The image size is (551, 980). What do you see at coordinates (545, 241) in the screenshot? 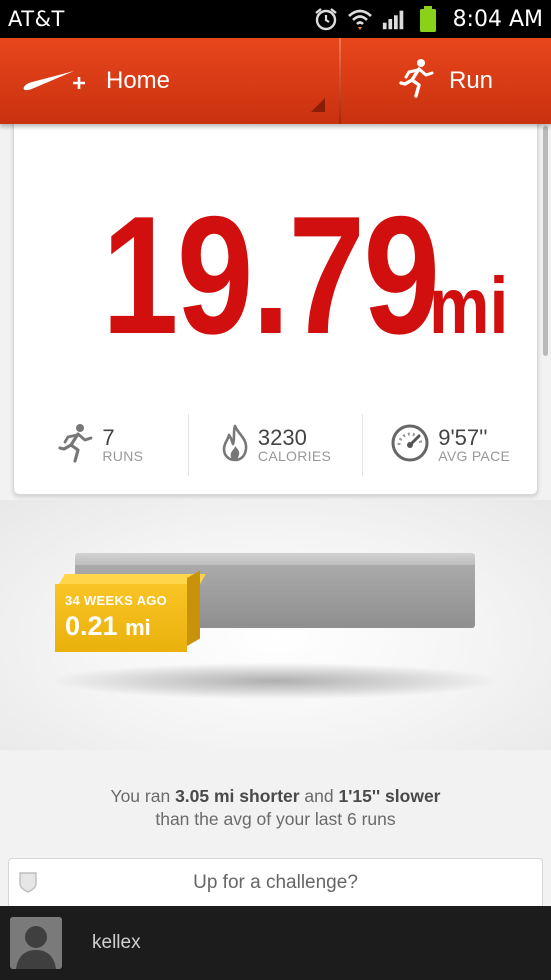
I see `scrollbar` at bounding box center [545, 241].